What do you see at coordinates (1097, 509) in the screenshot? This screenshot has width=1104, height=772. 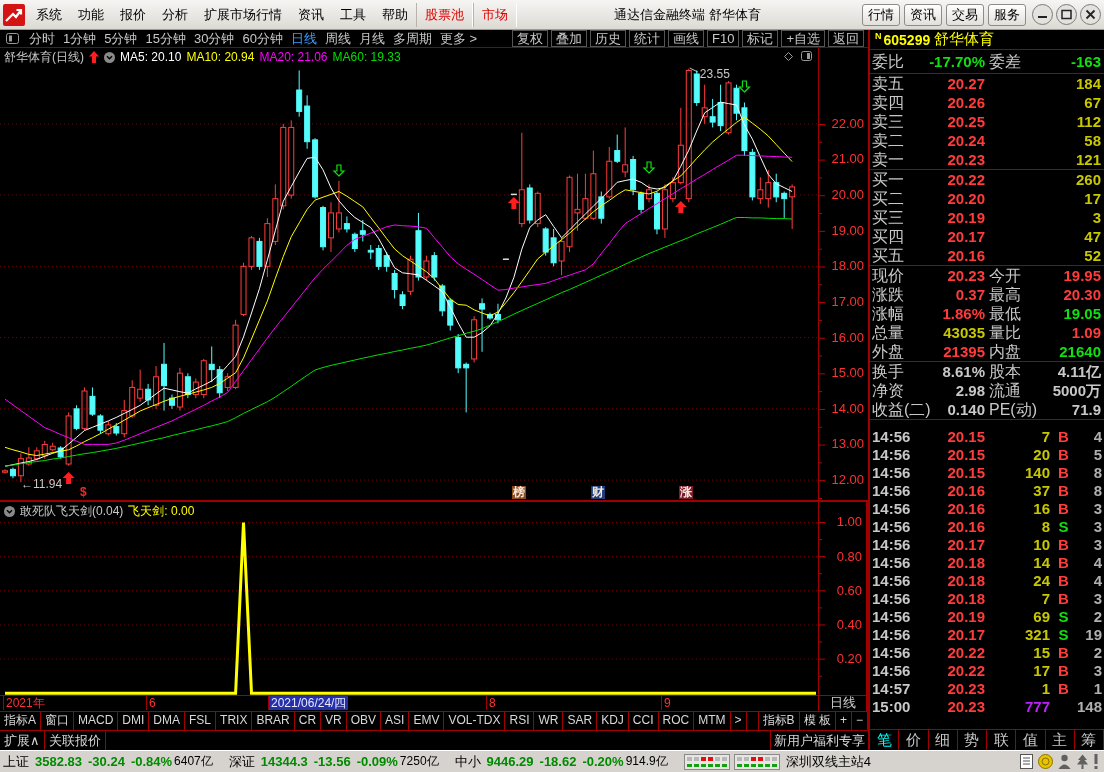 I see `trade-count: 3` at bounding box center [1097, 509].